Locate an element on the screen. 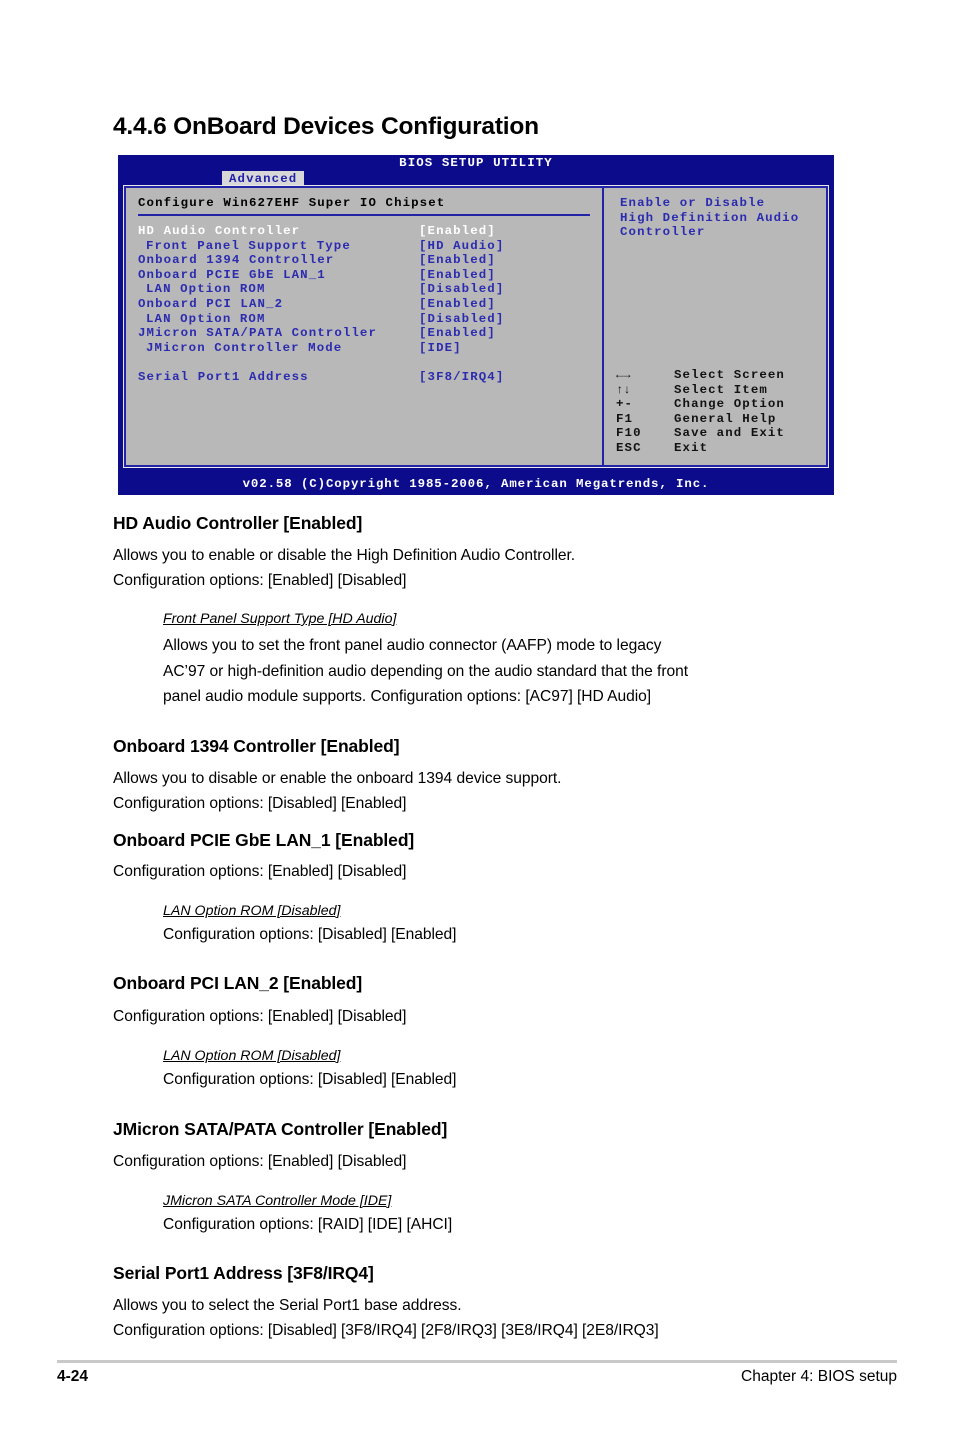 The image size is (954, 1438). bios-option-value: [HD Audio] is located at coordinates (461, 246).